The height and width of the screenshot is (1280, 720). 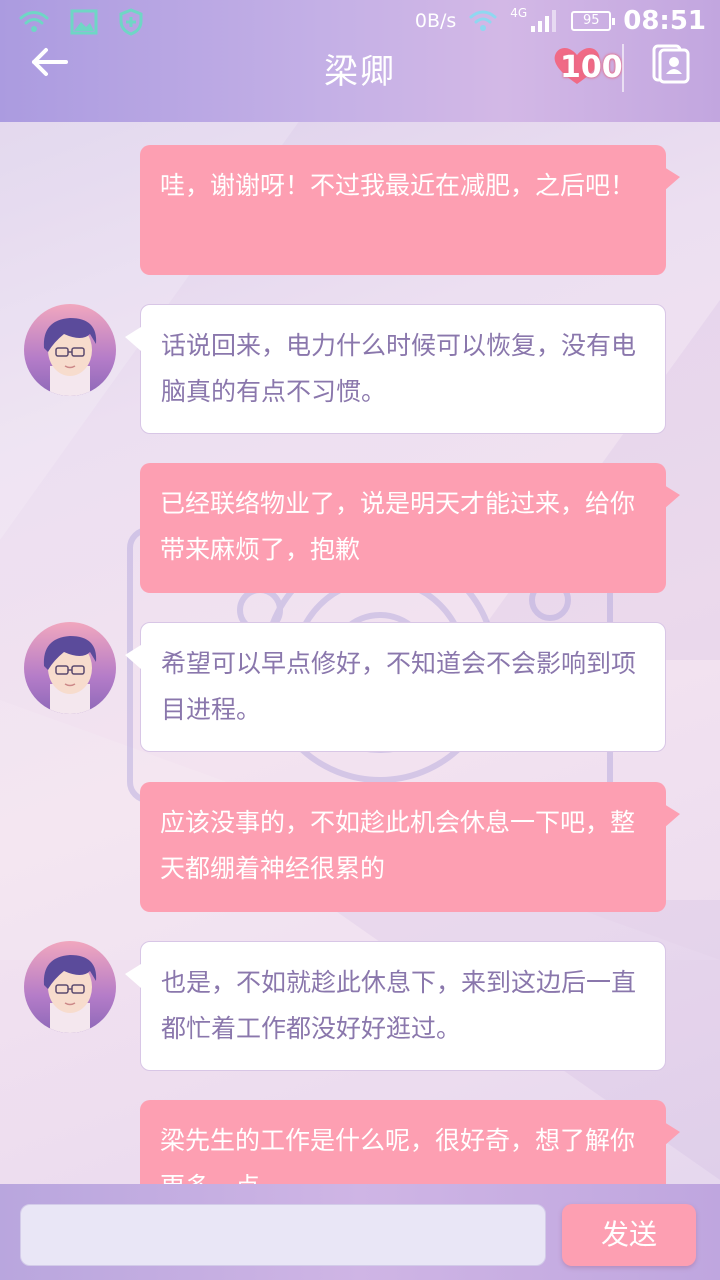 I want to click on image-icon, so click(x=84, y=22).